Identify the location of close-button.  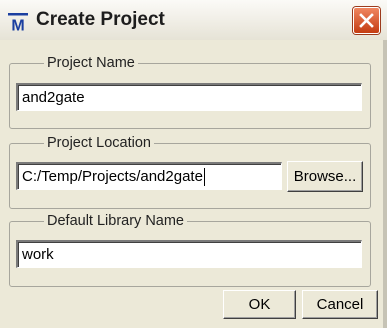
(366, 20).